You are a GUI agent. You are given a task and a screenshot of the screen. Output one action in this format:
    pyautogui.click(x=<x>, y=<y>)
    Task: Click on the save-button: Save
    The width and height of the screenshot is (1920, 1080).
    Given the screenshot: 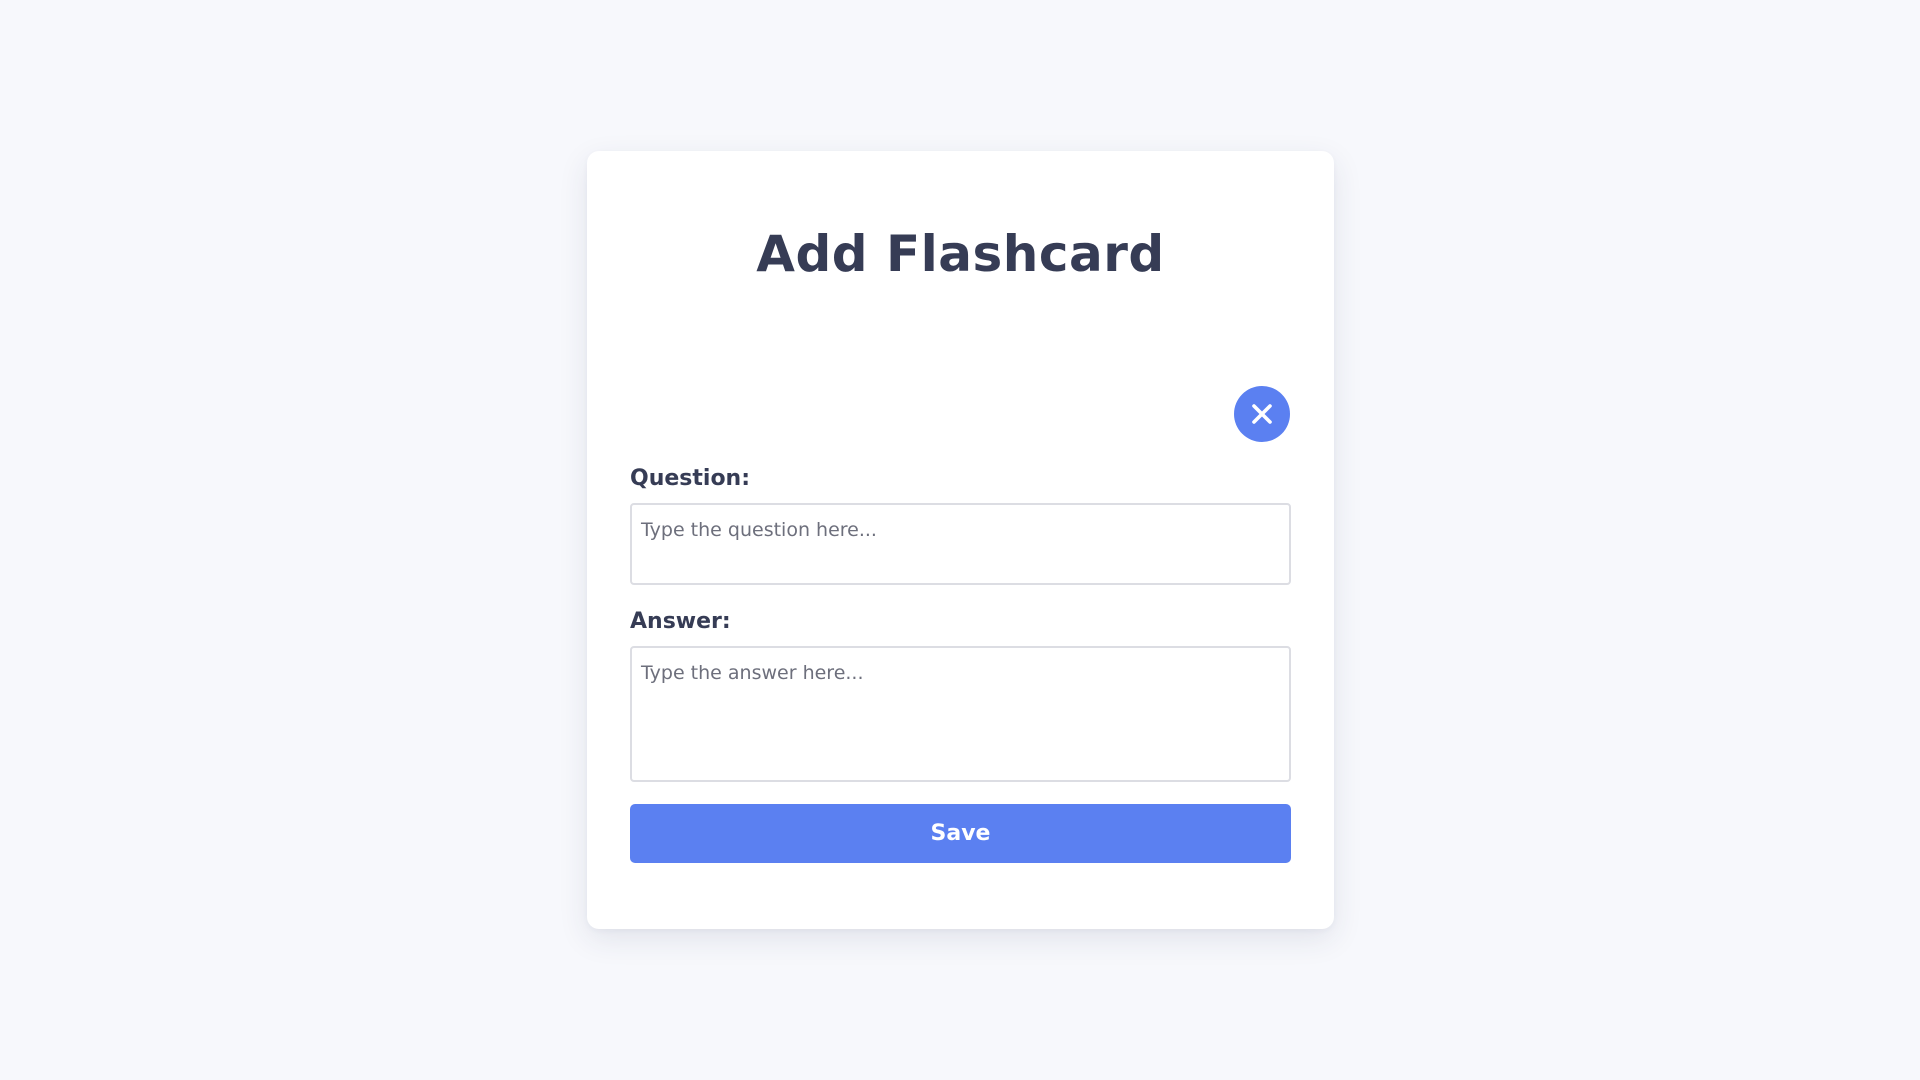 What is the action you would take?
    pyautogui.click(x=960, y=833)
    